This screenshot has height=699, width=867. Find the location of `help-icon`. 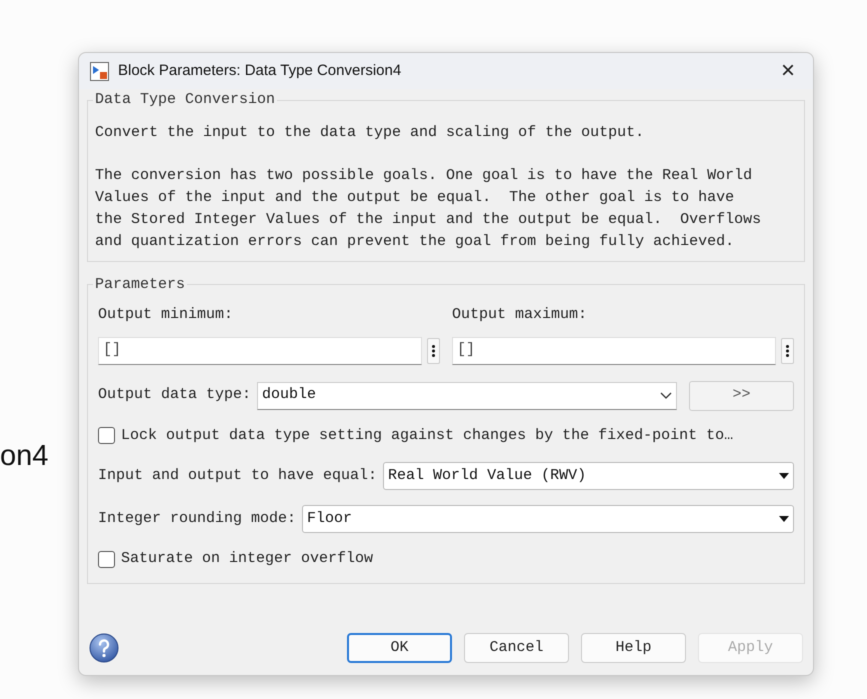

help-icon is located at coordinates (104, 648).